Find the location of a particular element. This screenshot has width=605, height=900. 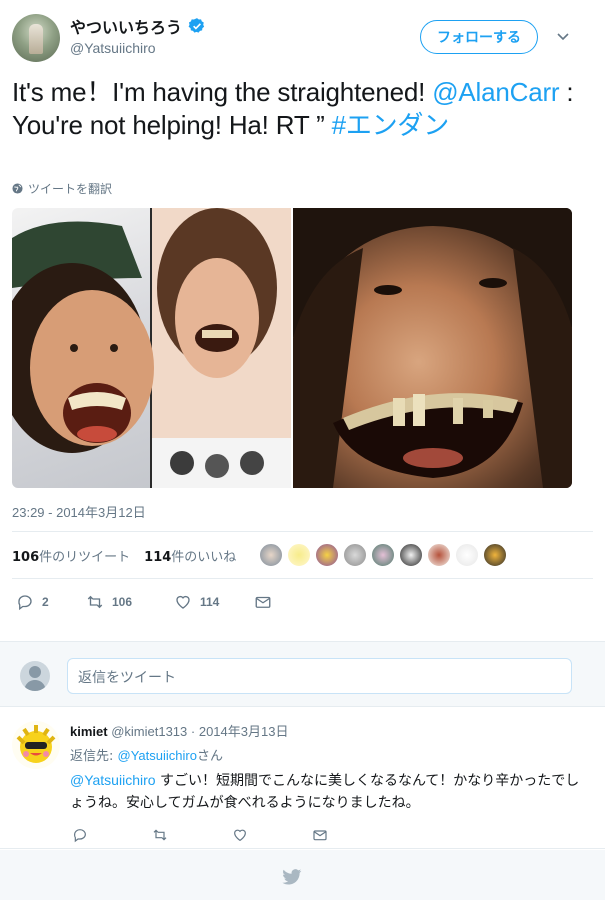

reply-input: 返信をツイート is located at coordinates (319, 676).